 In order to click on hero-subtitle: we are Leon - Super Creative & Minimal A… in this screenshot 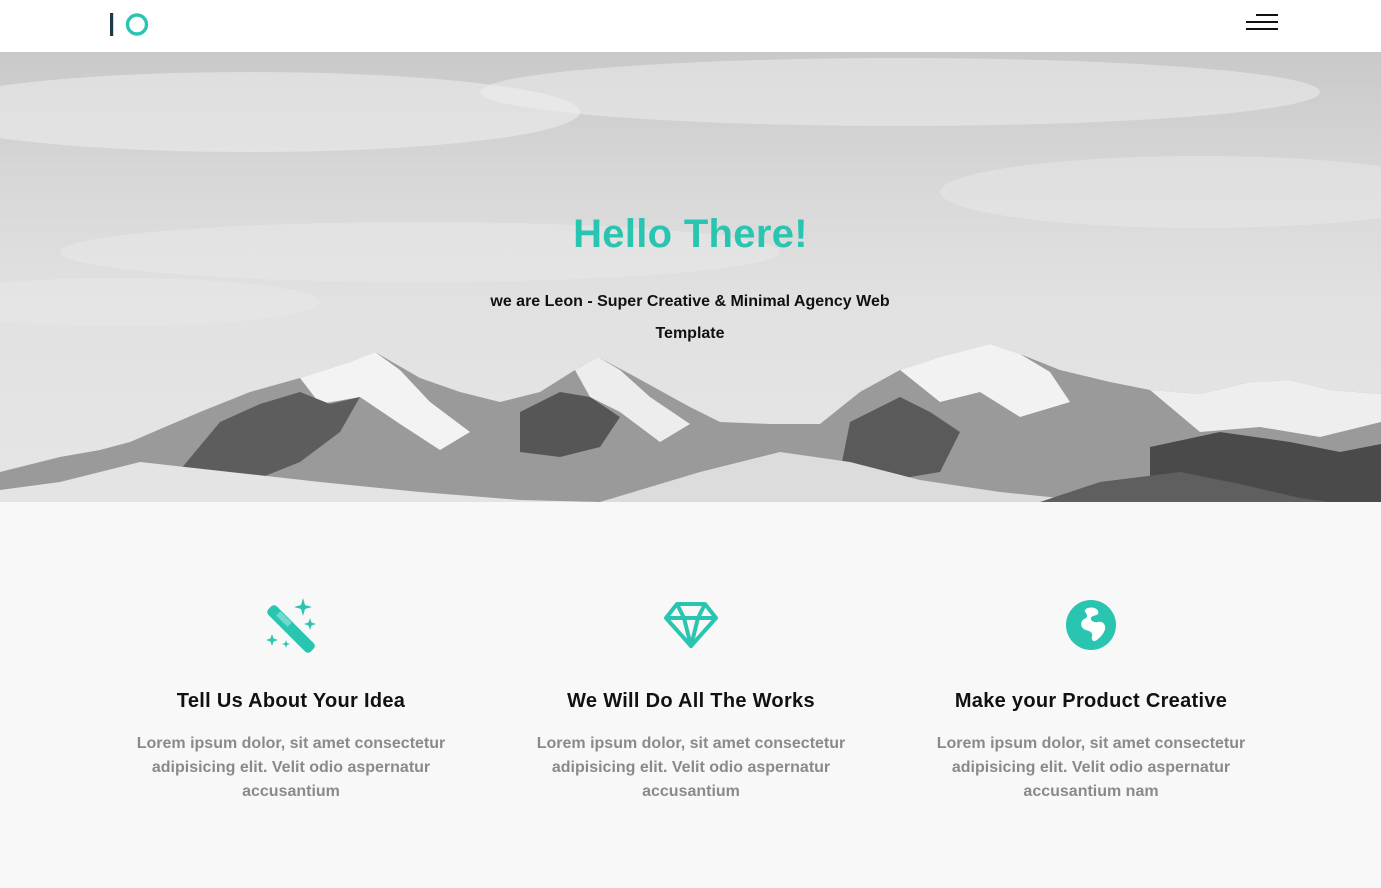, I will do `click(690, 317)`.